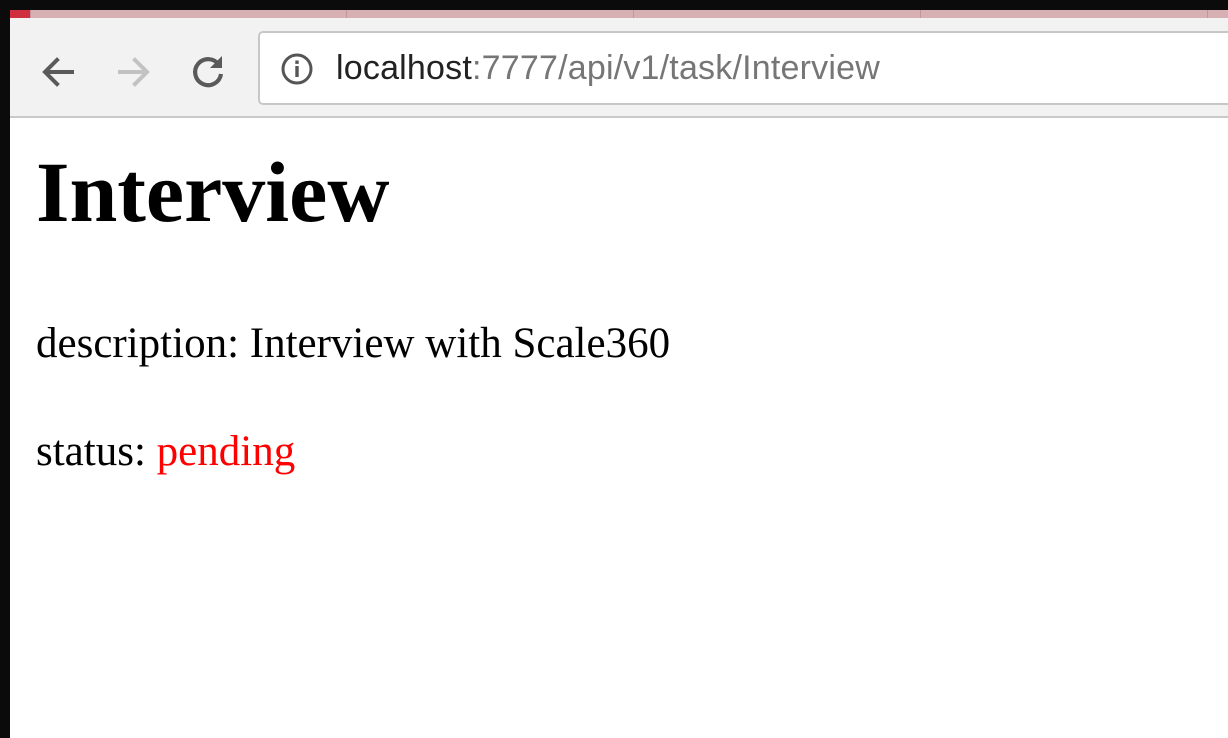 Image resolution: width=1228 pixels, height=738 pixels. I want to click on forward-button, so click(134, 72).